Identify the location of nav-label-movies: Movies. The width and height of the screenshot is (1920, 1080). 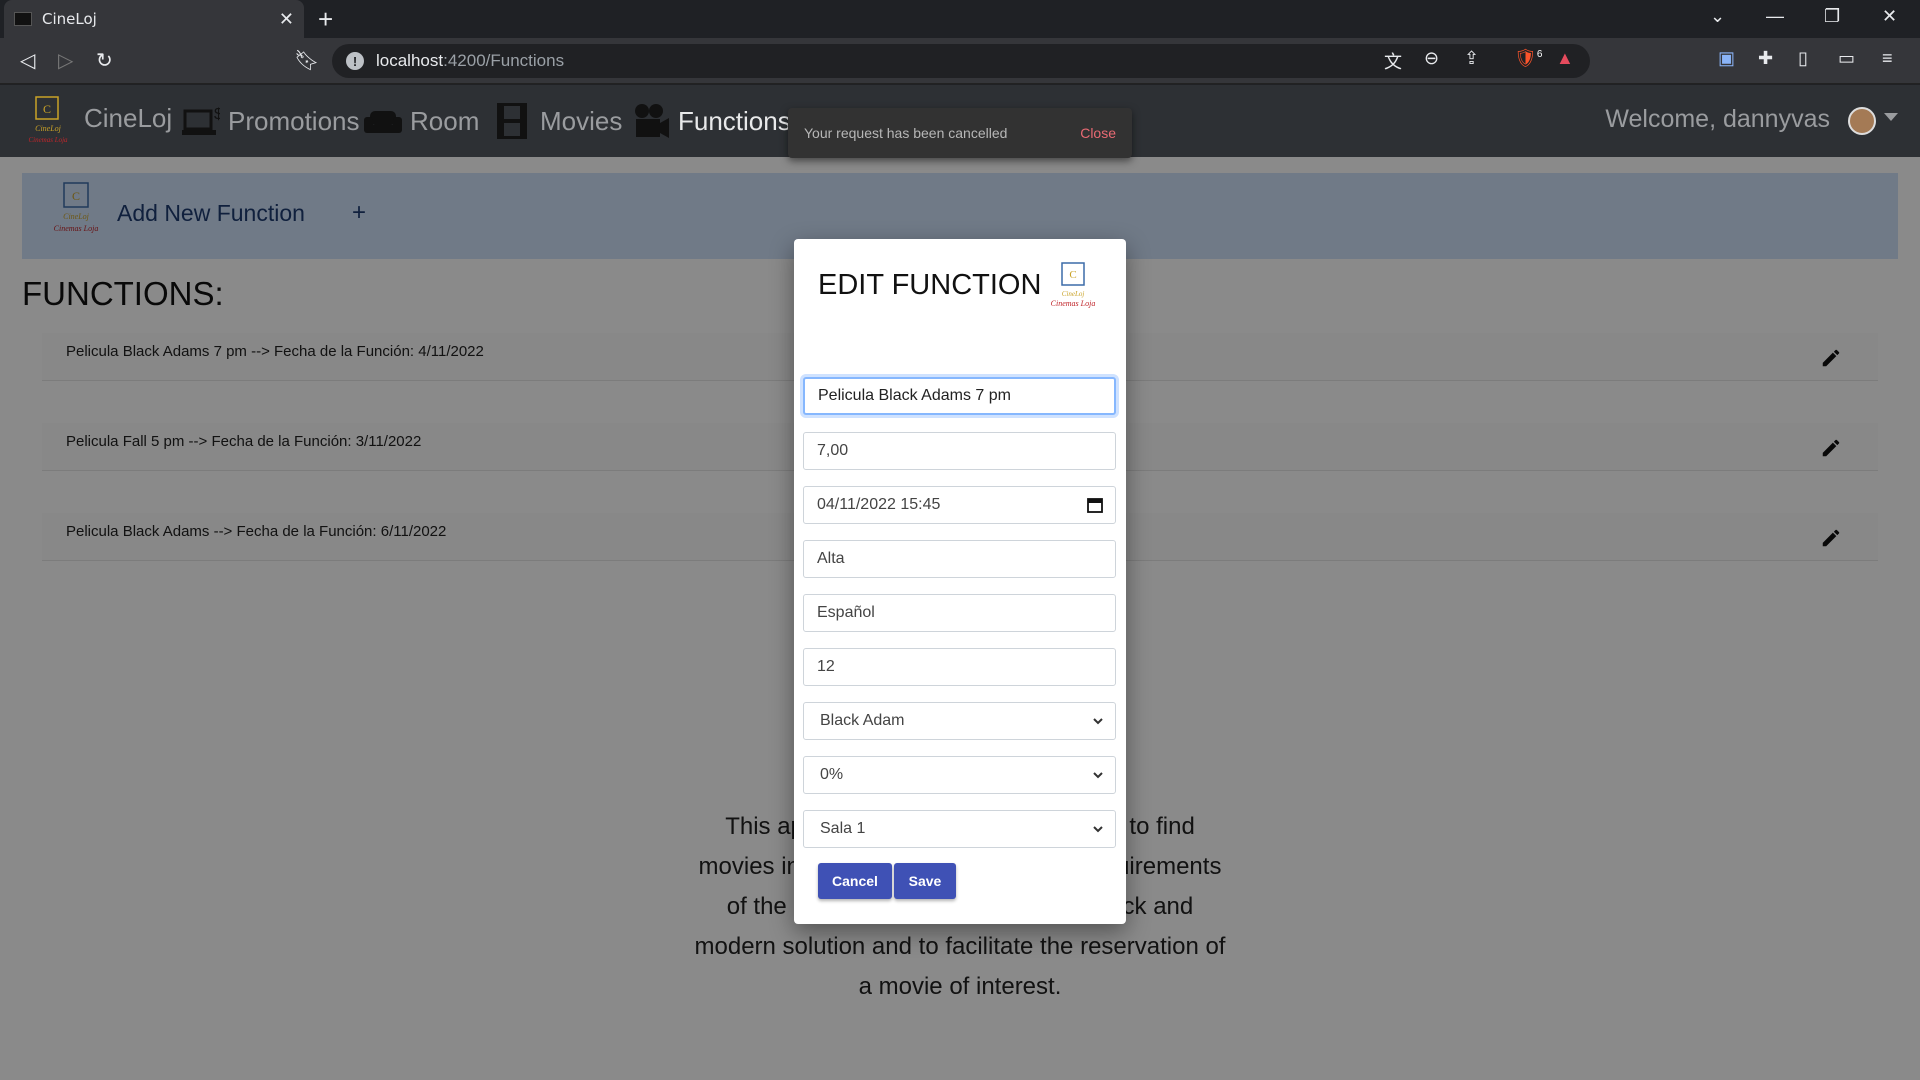
(581, 120).